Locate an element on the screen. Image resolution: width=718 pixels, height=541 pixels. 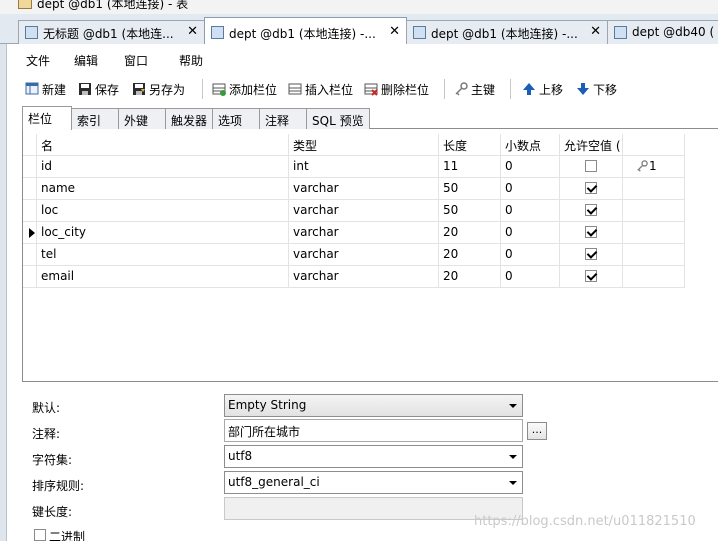
menu-help: 帮助 is located at coordinates (191, 60).